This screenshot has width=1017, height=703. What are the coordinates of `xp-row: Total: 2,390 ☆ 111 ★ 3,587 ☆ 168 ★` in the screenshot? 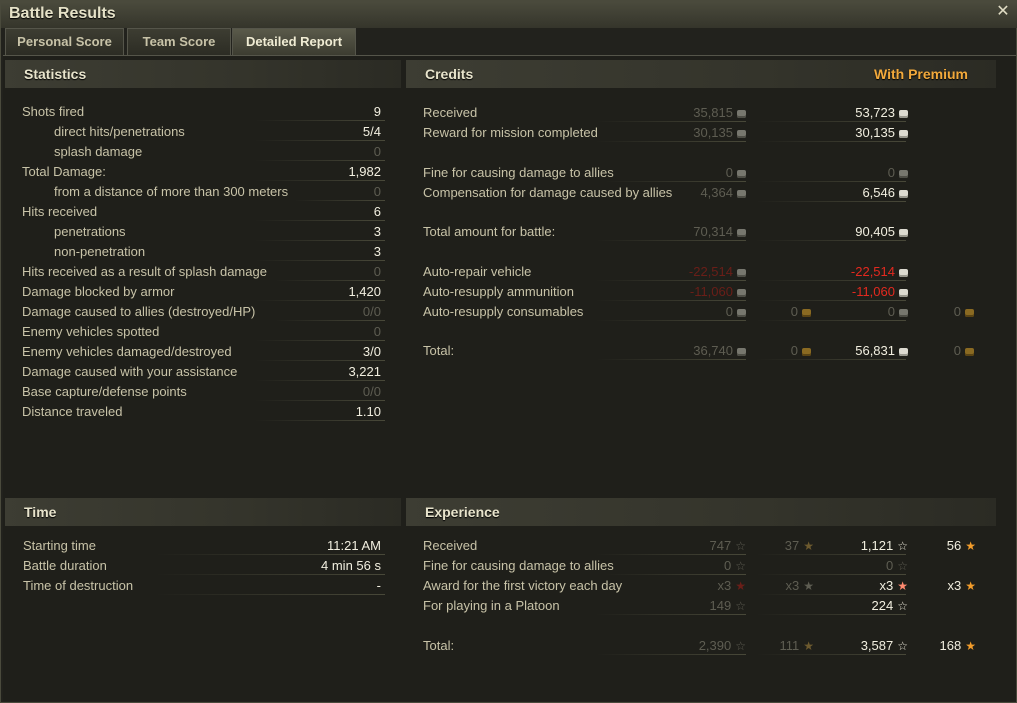 It's located at (701, 646).